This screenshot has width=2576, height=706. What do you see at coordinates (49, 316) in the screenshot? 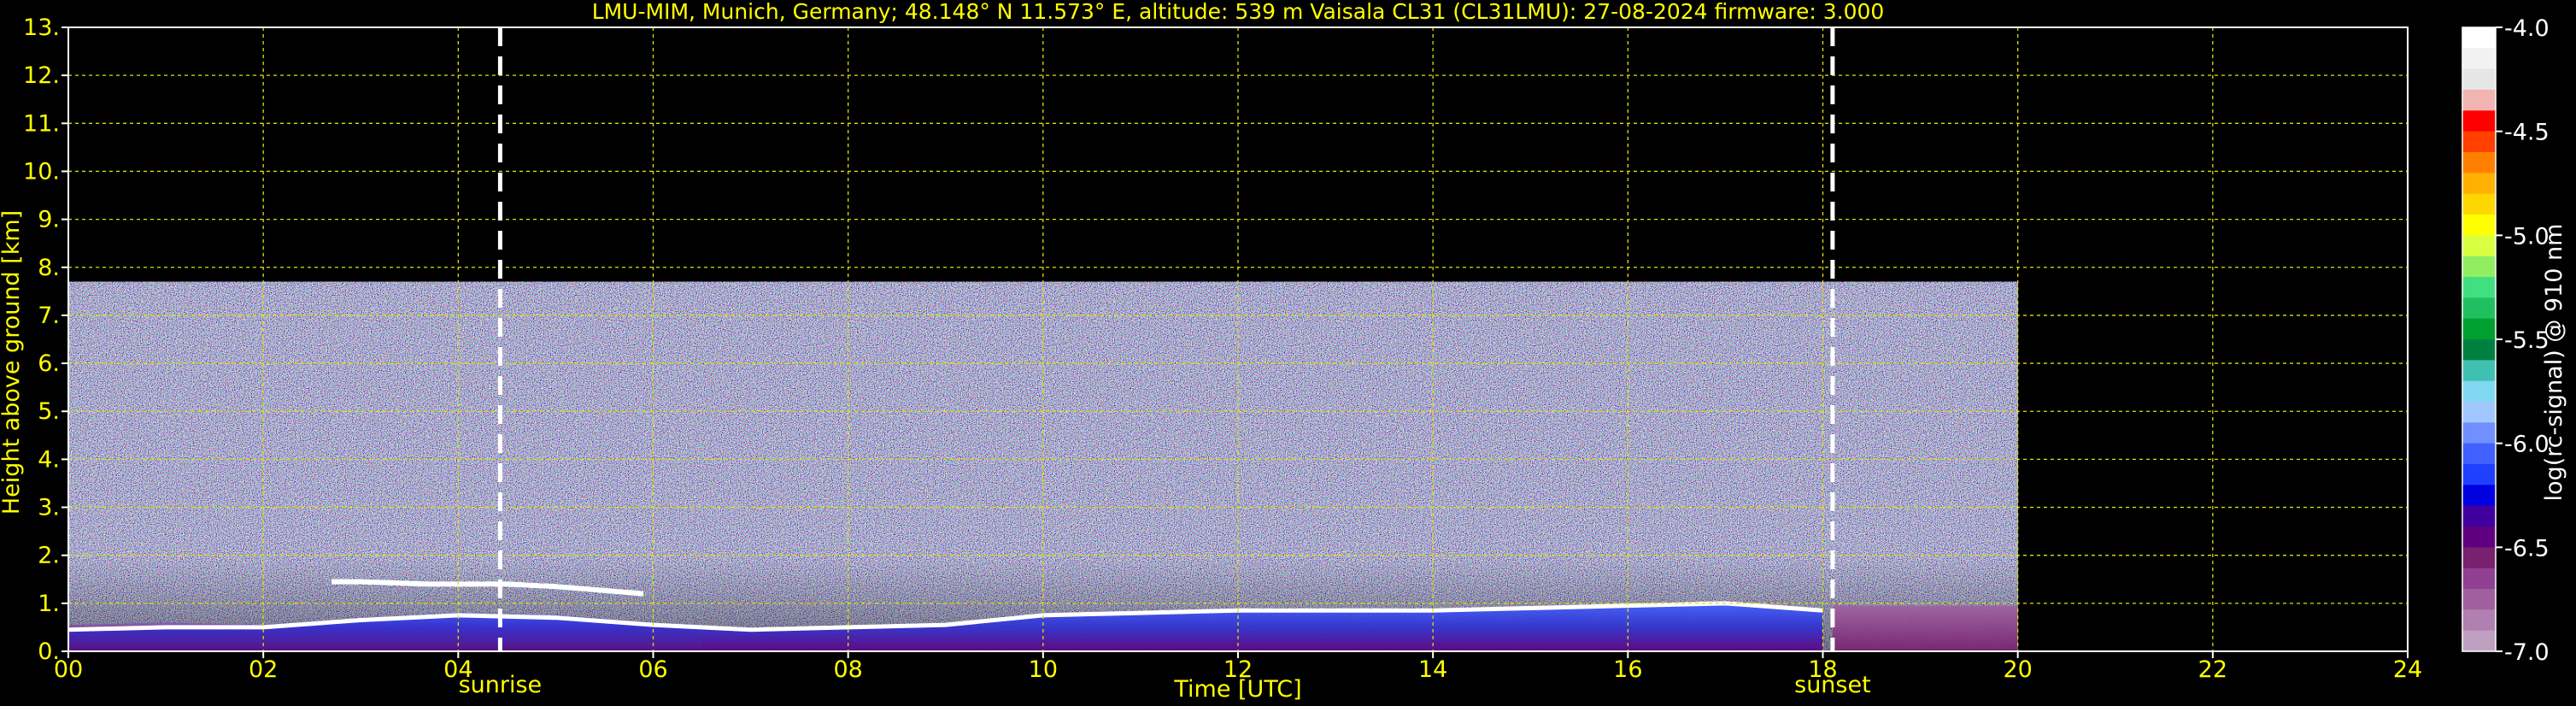
I see `y-tick-label: 7.` at bounding box center [49, 316].